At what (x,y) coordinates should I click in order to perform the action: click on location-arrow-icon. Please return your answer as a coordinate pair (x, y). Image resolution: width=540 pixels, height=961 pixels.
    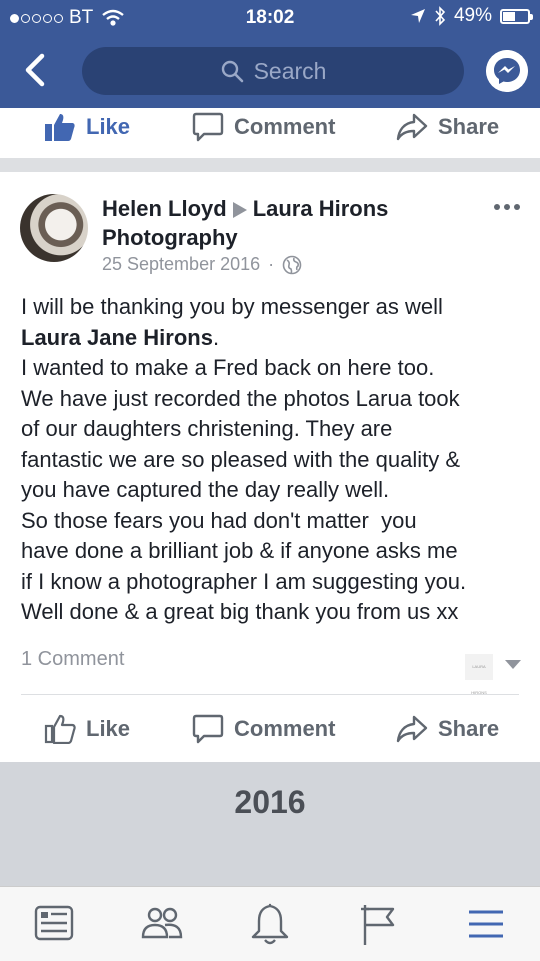
    Looking at the image, I should click on (417, 16).